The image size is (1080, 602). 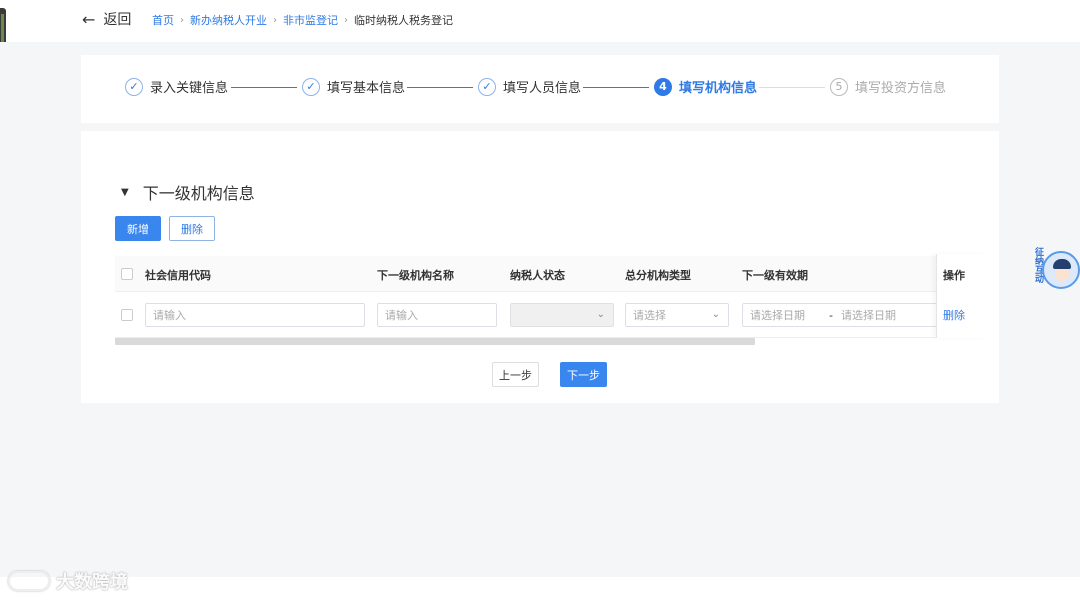 I want to click on breadcrumb-non-market: 非市监登记, so click(x=310, y=20).